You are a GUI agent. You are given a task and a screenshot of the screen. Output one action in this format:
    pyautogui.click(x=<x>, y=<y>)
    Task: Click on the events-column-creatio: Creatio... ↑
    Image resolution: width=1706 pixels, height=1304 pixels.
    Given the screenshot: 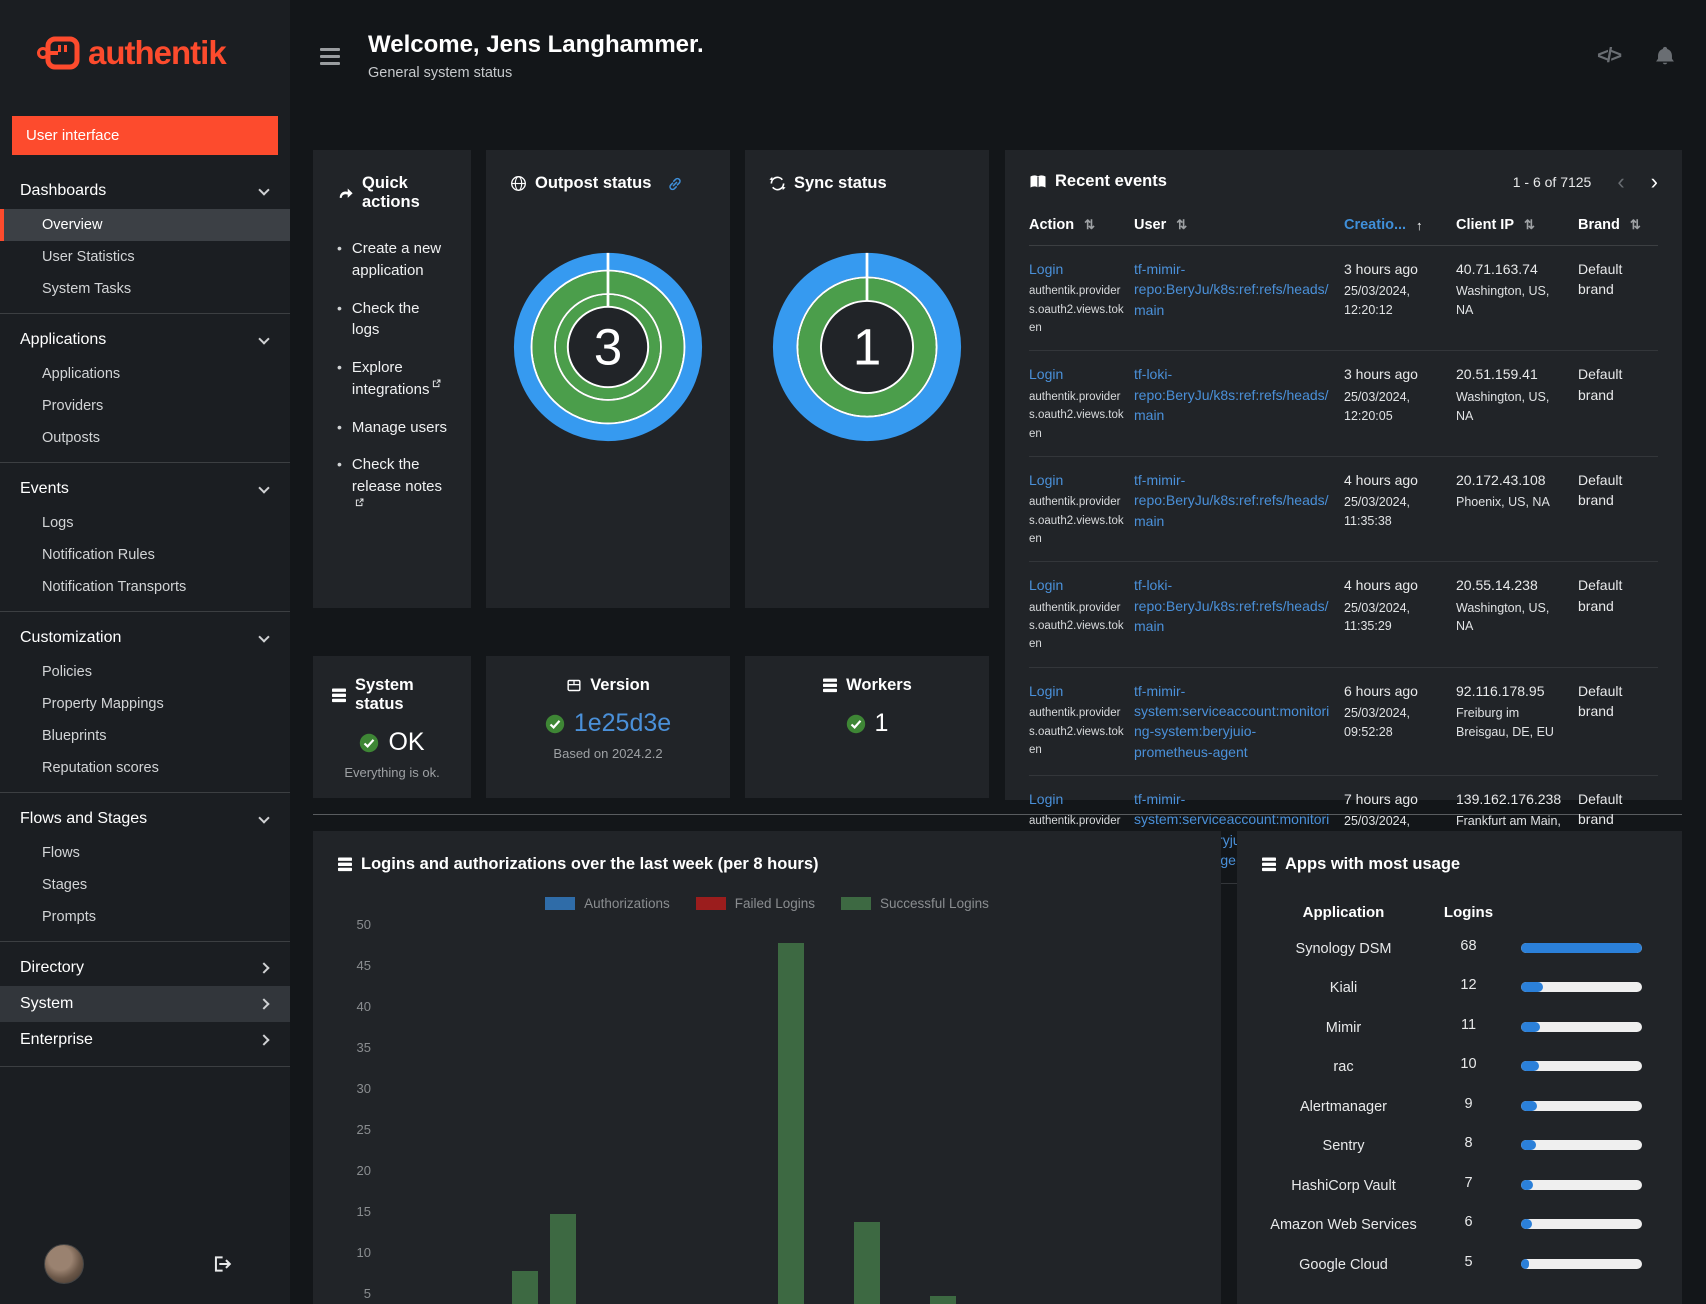 What is the action you would take?
    pyautogui.click(x=1400, y=225)
    